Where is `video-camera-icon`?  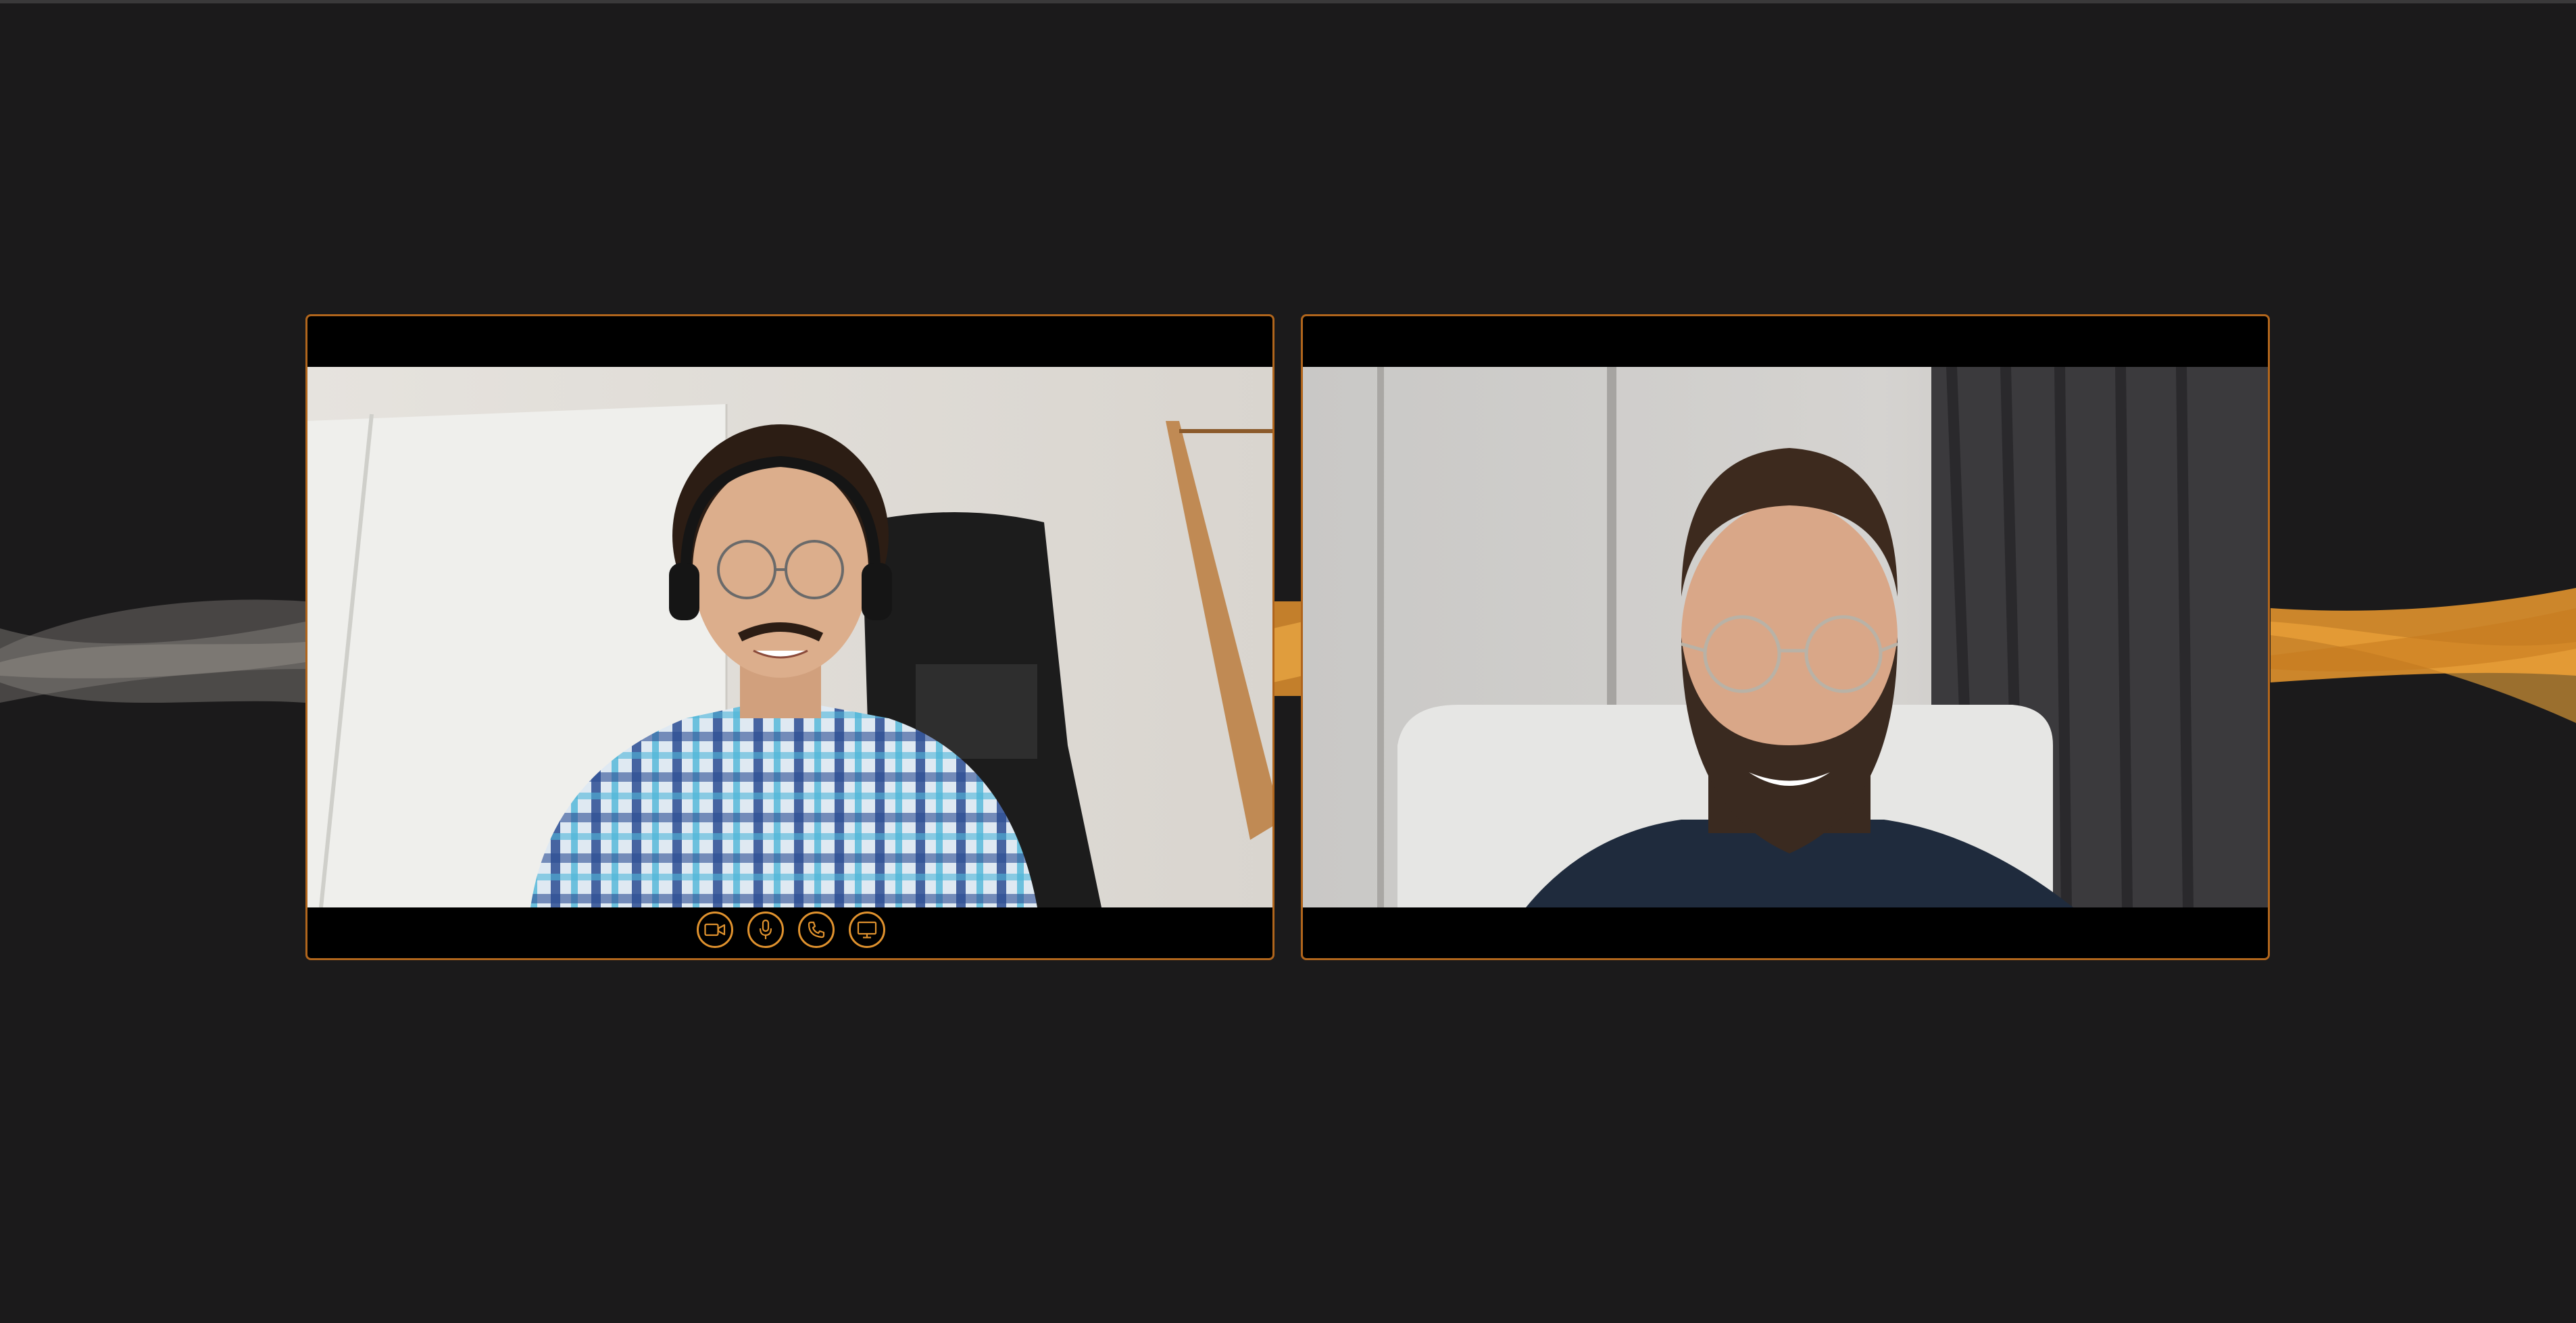 video-camera-icon is located at coordinates (715, 930).